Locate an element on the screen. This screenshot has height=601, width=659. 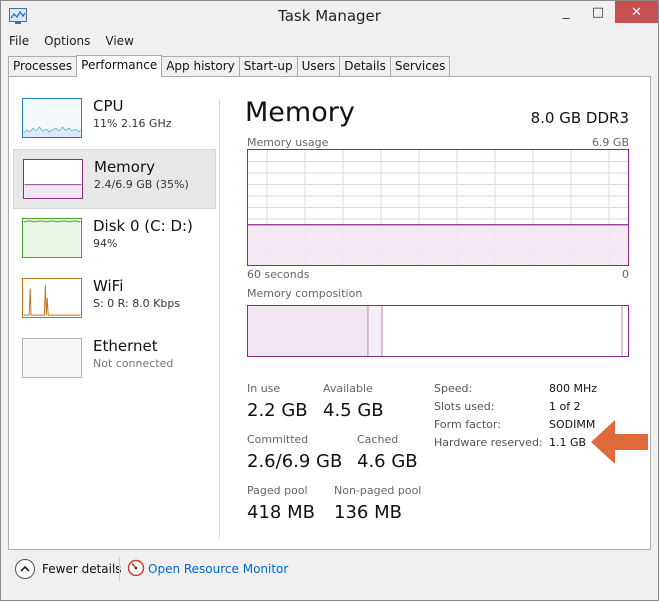
memory-label: Memory is located at coordinates (125, 167).